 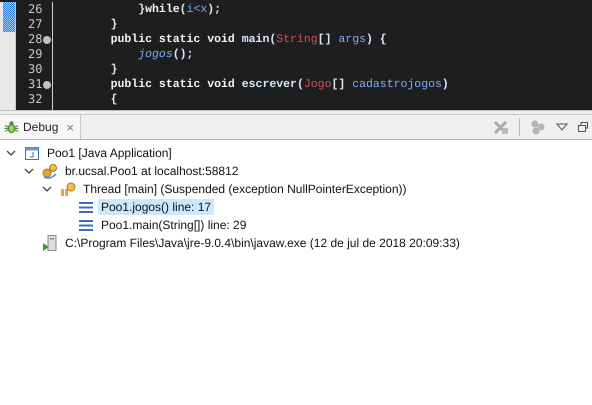 I want to click on view-menu-icon, so click(x=562, y=127).